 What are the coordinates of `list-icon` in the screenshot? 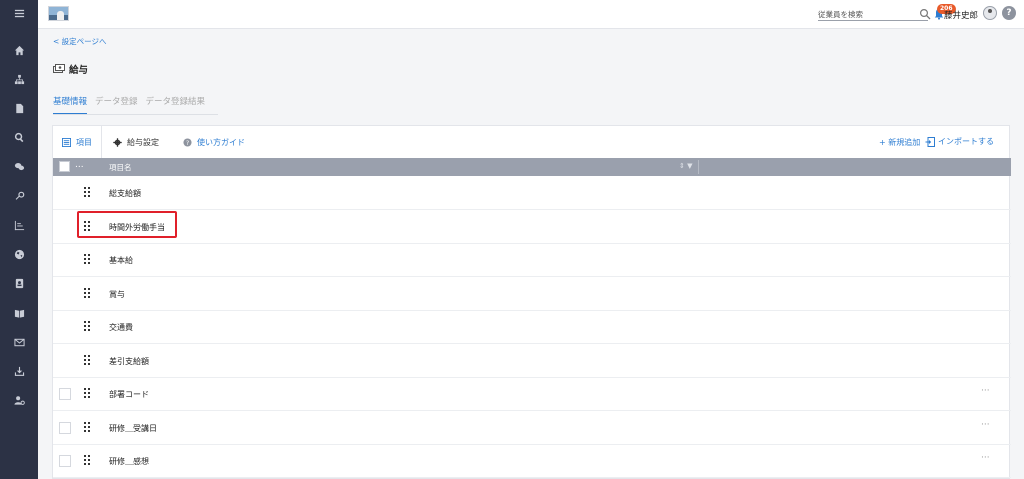 It's located at (66, 142).